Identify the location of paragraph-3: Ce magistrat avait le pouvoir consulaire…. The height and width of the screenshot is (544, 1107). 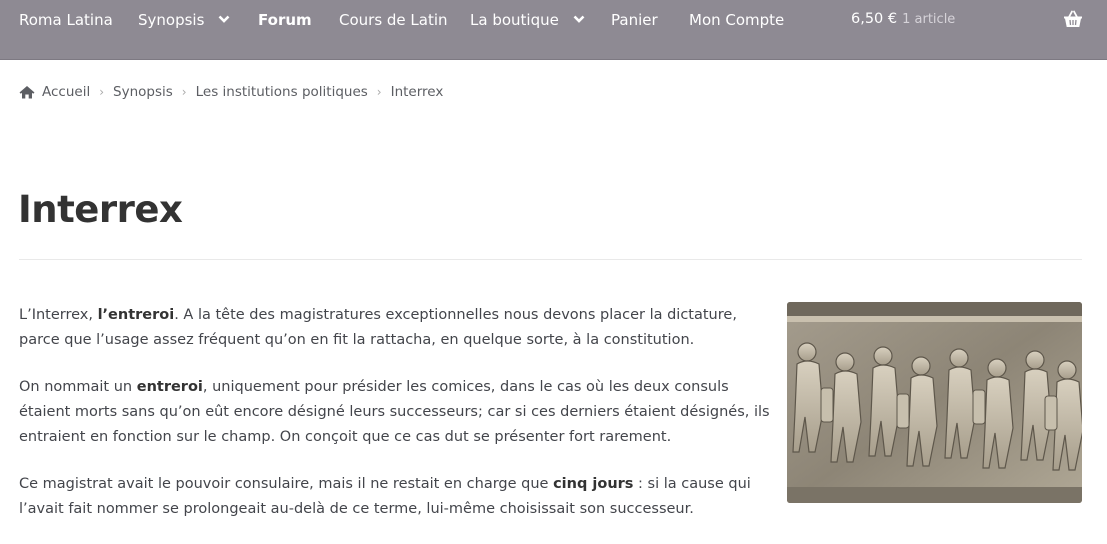
(395, 497).